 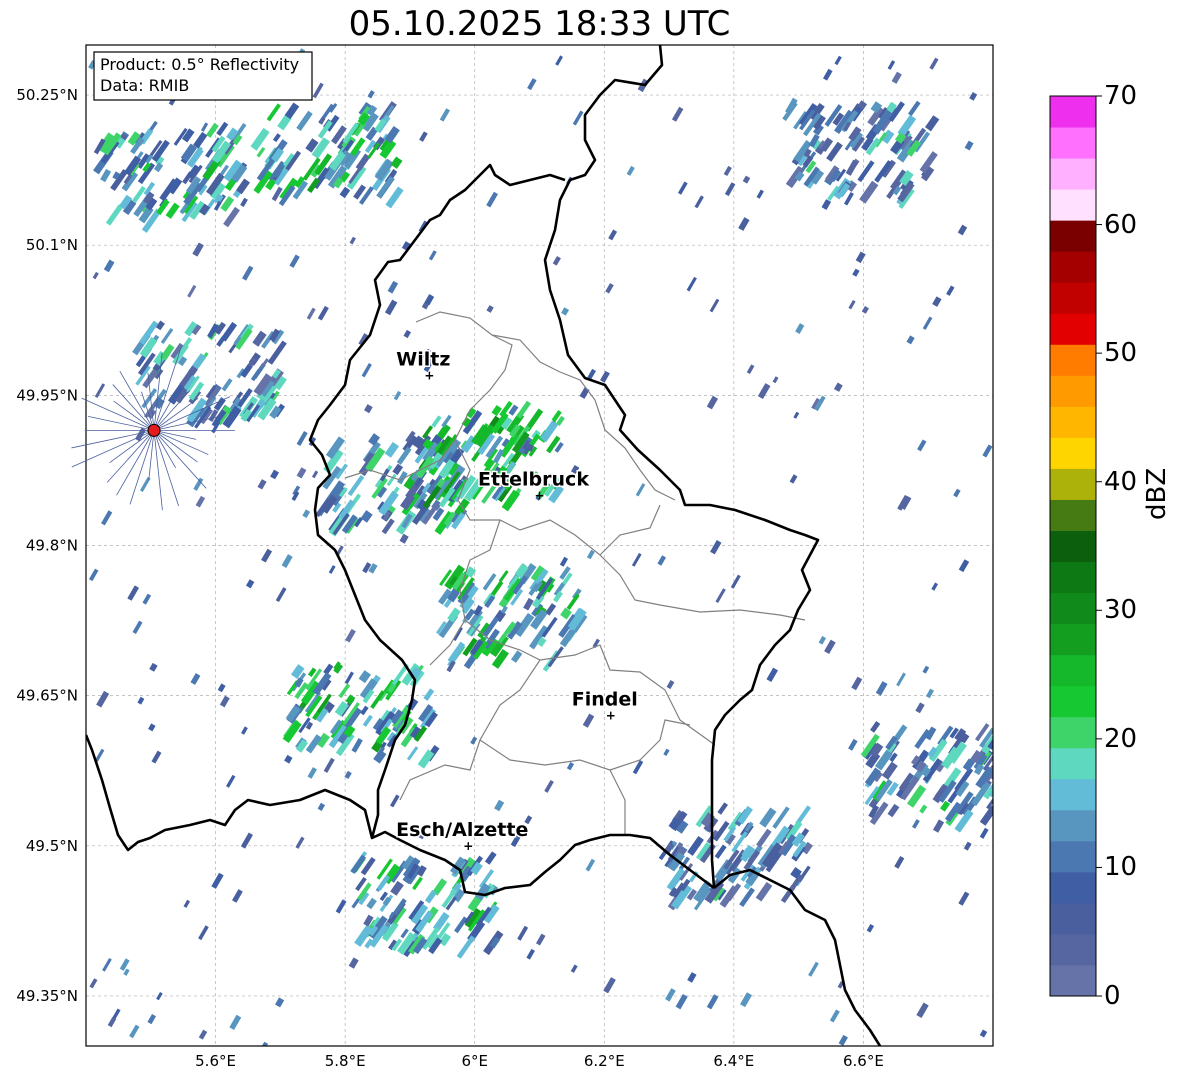 I want to click on lat-tick-label: 49.65°N, so click(x=47, y=696).